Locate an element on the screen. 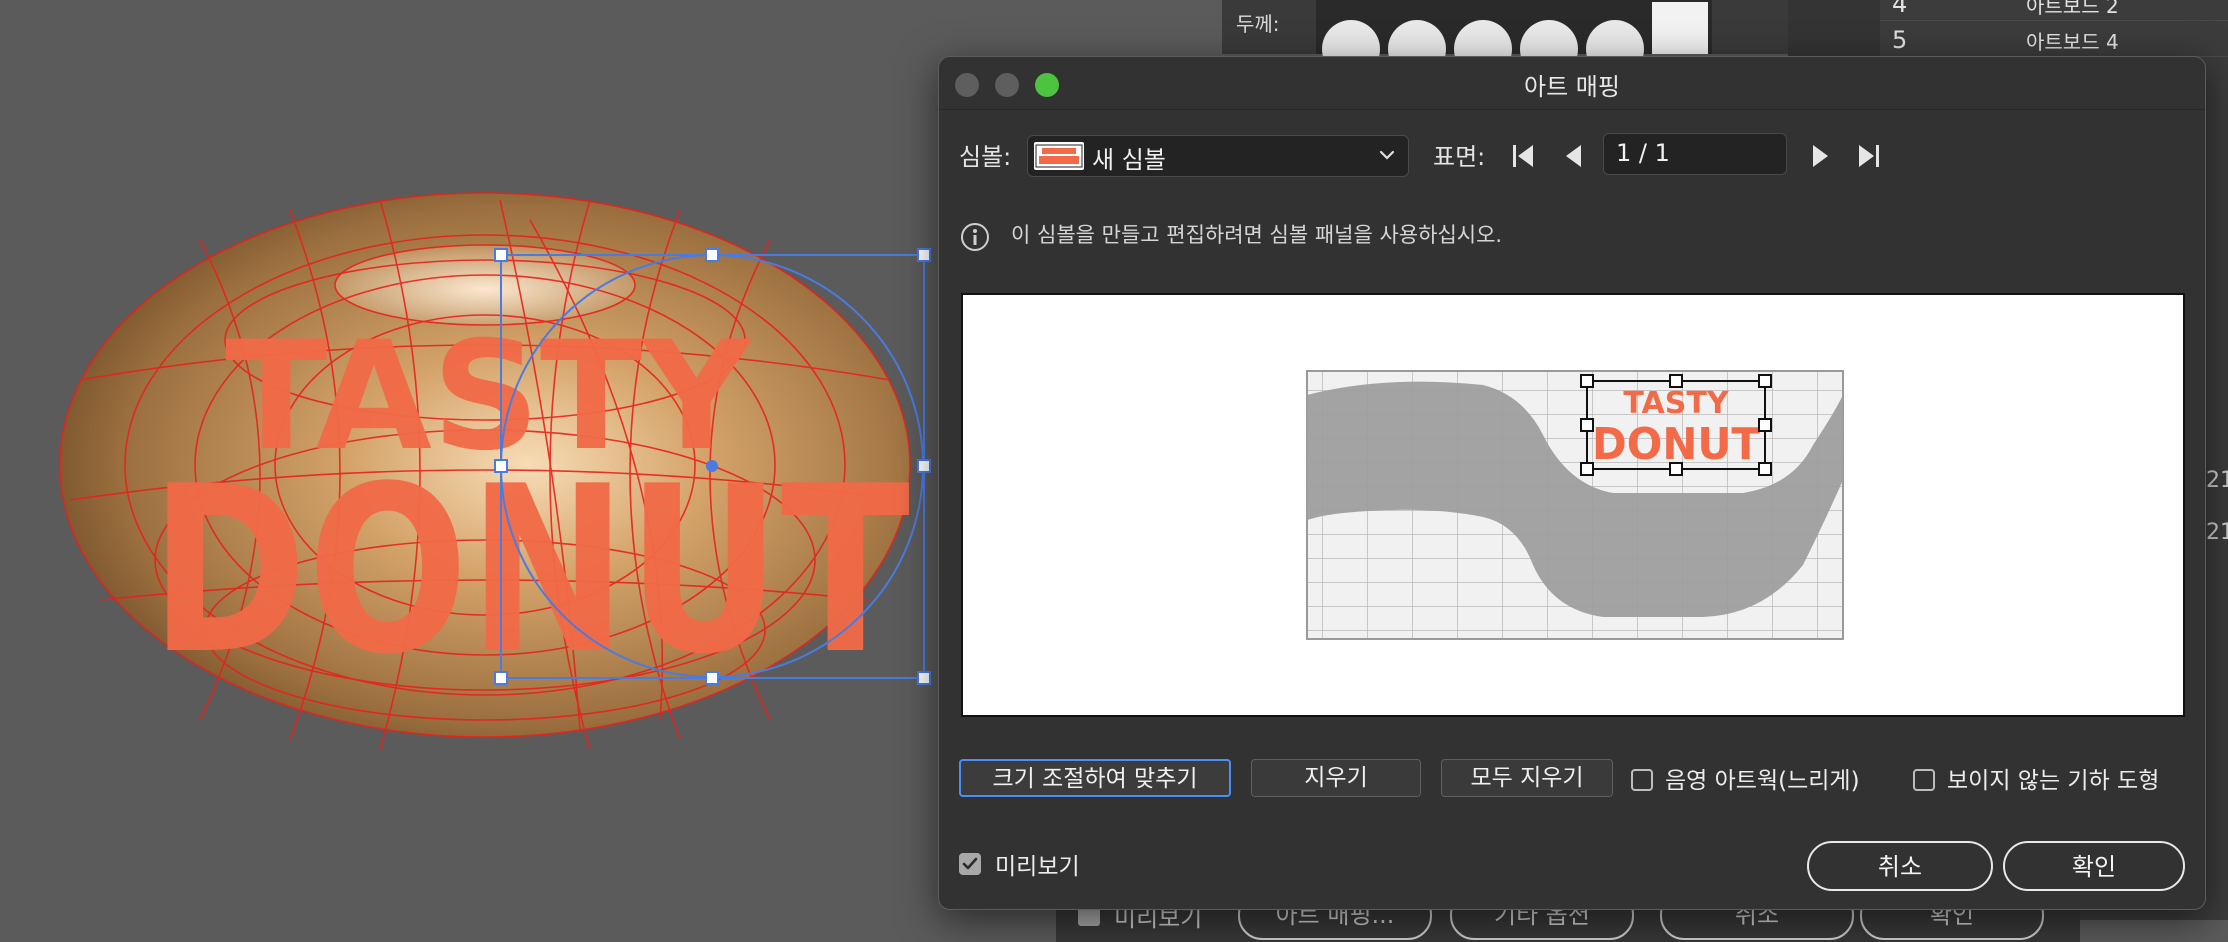  artboard-name: 아트보드 4 is located at coordinates (2072, 42).